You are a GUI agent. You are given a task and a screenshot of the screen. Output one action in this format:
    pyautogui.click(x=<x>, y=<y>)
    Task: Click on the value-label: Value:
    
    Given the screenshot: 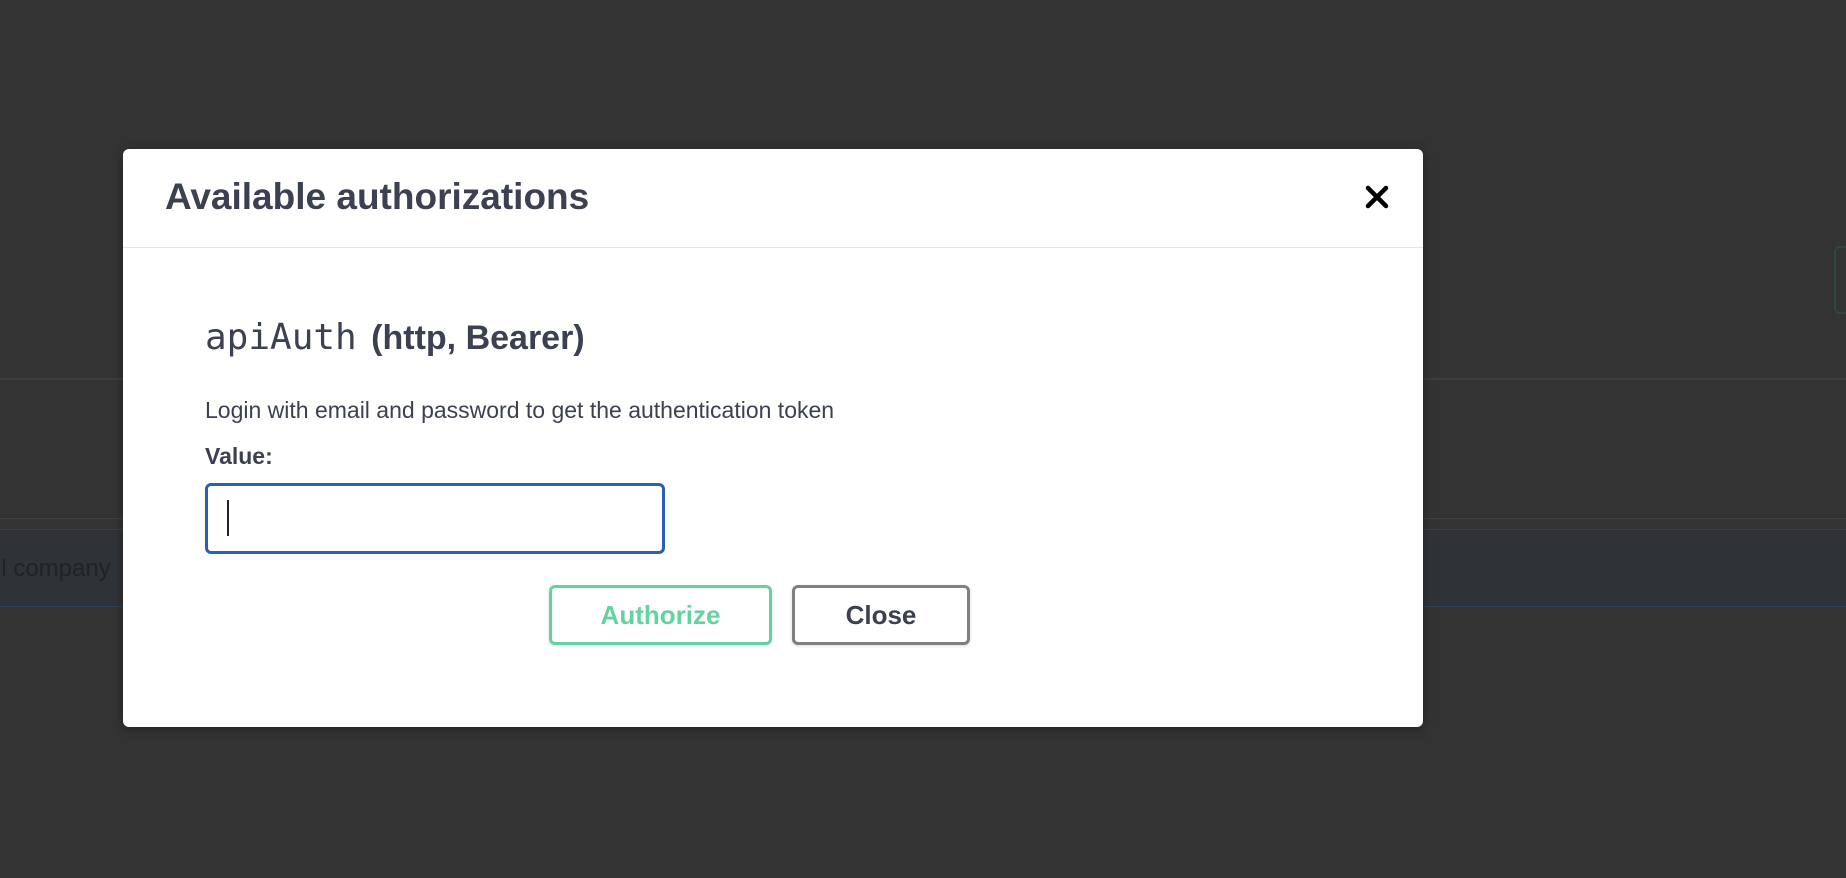 What is the action you would take?
    pyautogui.click(x=239, y=456)
    